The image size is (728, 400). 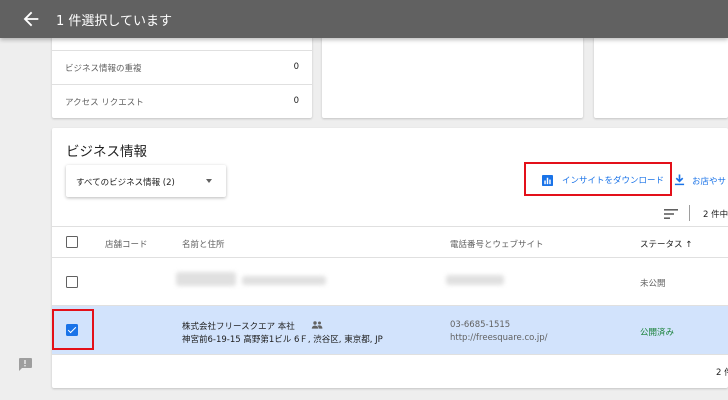 I want to click on stat-label: ビジネス情報の重複, so click(x=103, y=69).